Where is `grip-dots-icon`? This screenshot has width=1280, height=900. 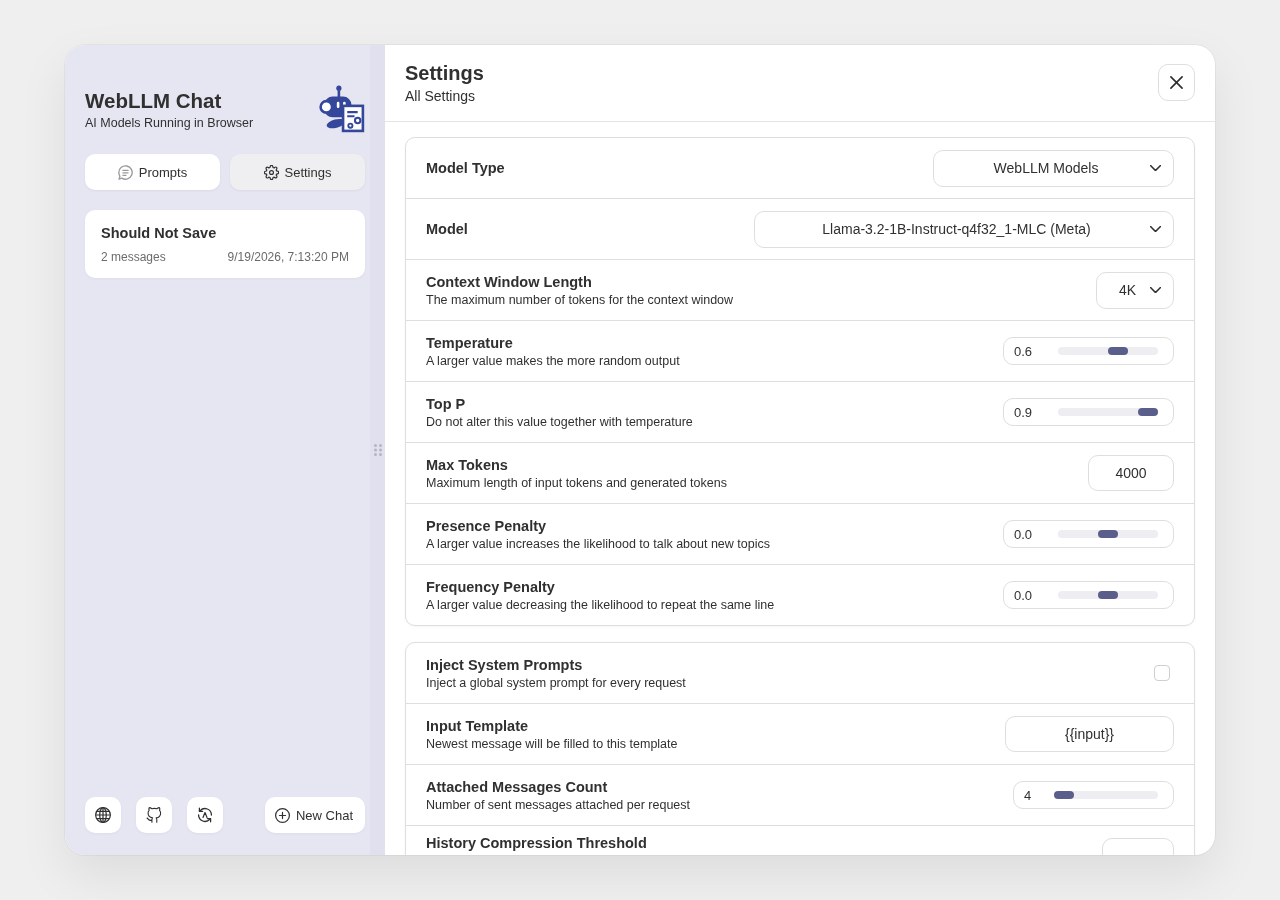 grip-dots-icon is located at coordinates (377, 450).